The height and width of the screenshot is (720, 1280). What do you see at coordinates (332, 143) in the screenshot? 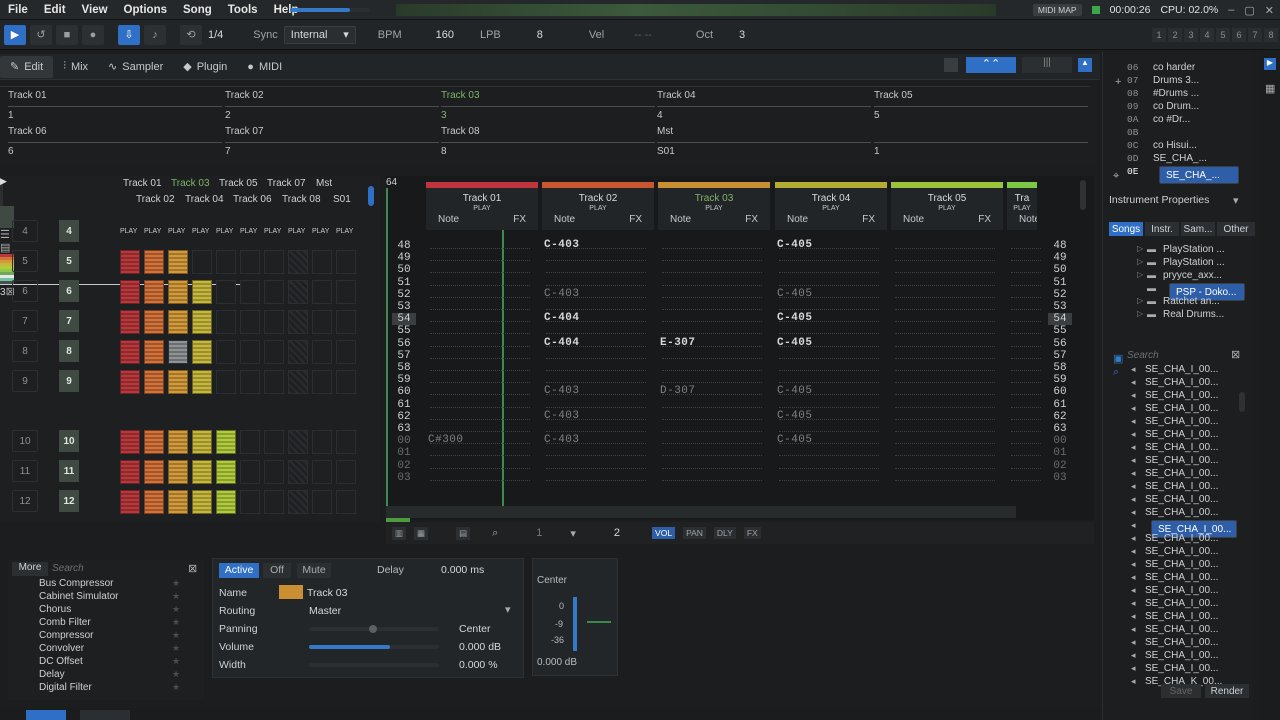
I see `scope-7: Track 07 7` at bounding box center [332, 143].